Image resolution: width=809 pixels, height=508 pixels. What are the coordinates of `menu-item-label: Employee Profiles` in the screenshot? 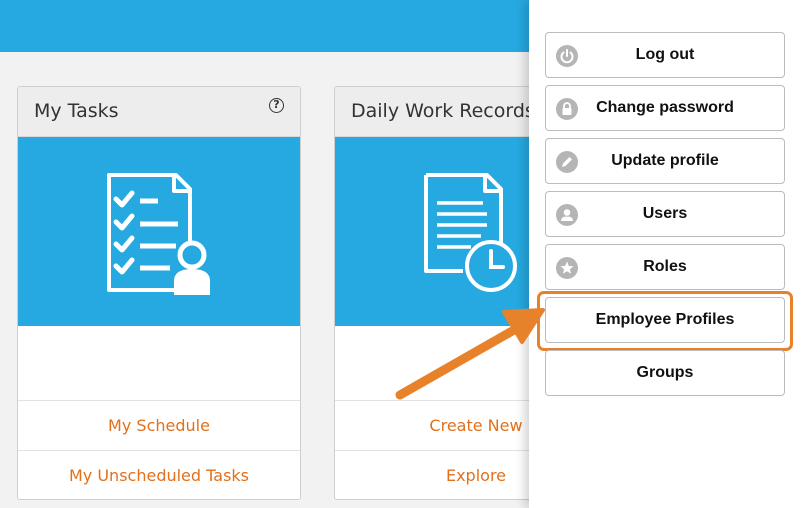 It's located at (665, 319).